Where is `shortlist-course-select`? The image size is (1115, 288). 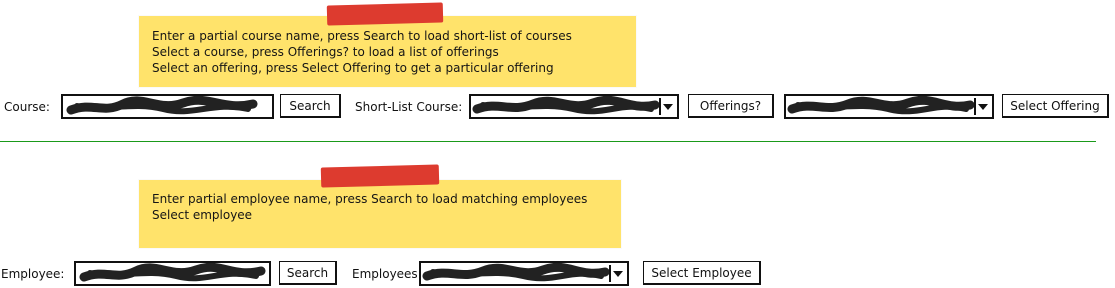 shortlist-course-select is located at coordinates (574, 106).